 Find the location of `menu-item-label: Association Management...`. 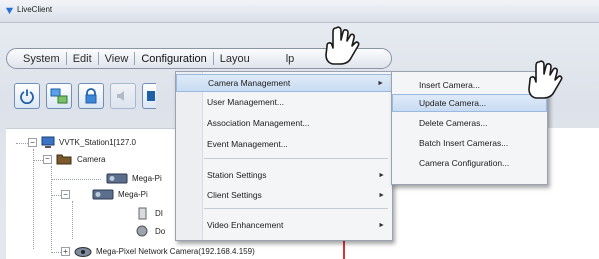

menu-item-label: Association Management... is located at coordinates (258, 123).